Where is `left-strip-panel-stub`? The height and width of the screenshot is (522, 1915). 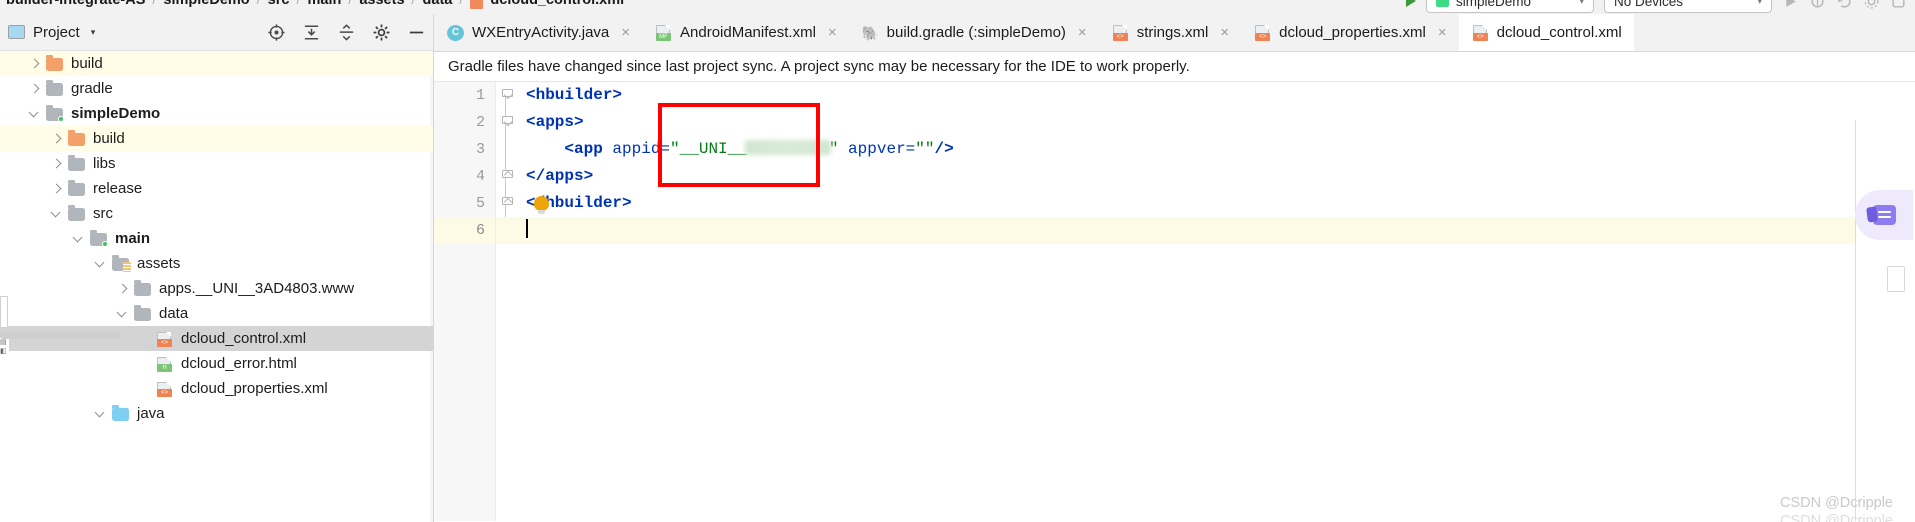
left-strip-panel-stub is located at coordinates (4, 312).